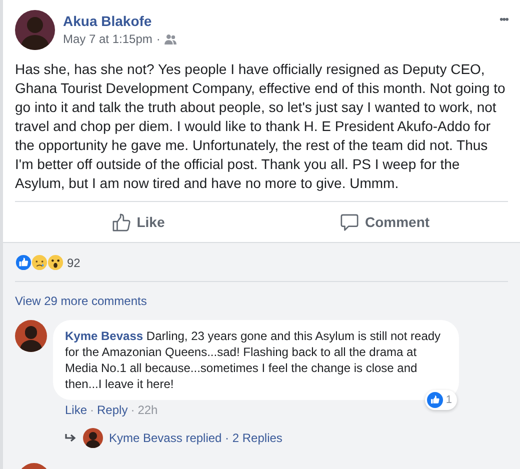 The width and height of the screenshot is (520, 469). I want to click on replier-avatar, so click(93, 438).